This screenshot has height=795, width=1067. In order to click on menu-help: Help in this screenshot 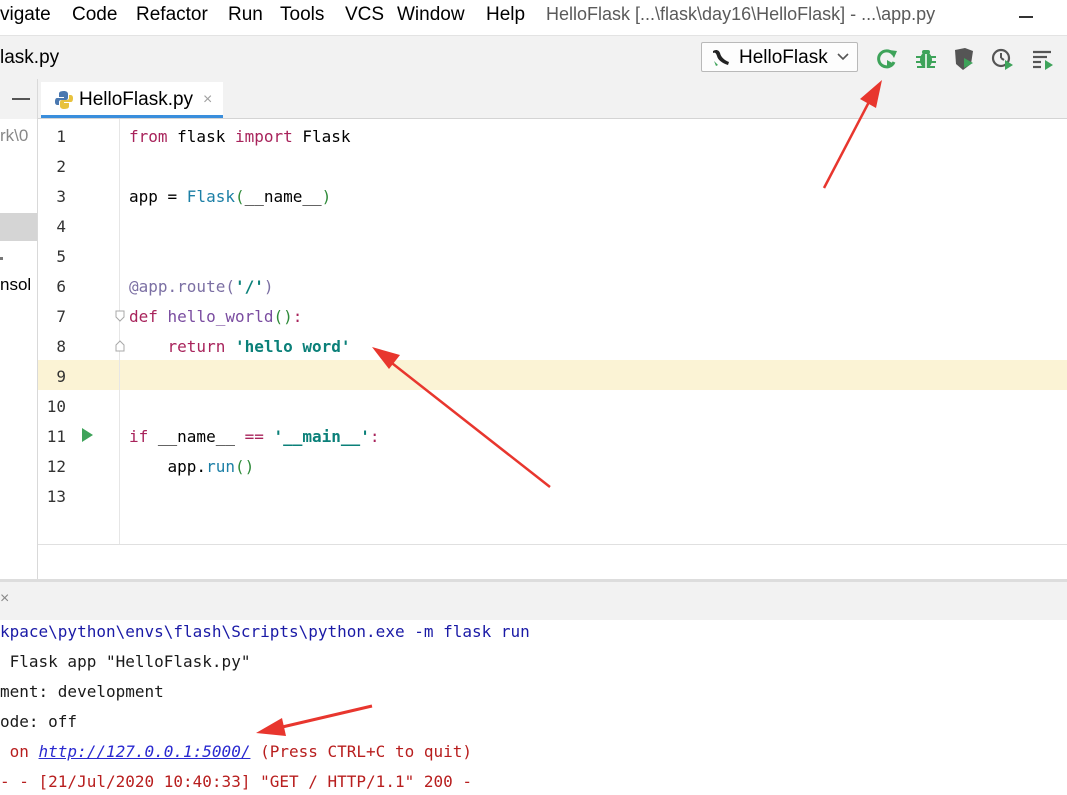, I will do `click(505, 15)`.